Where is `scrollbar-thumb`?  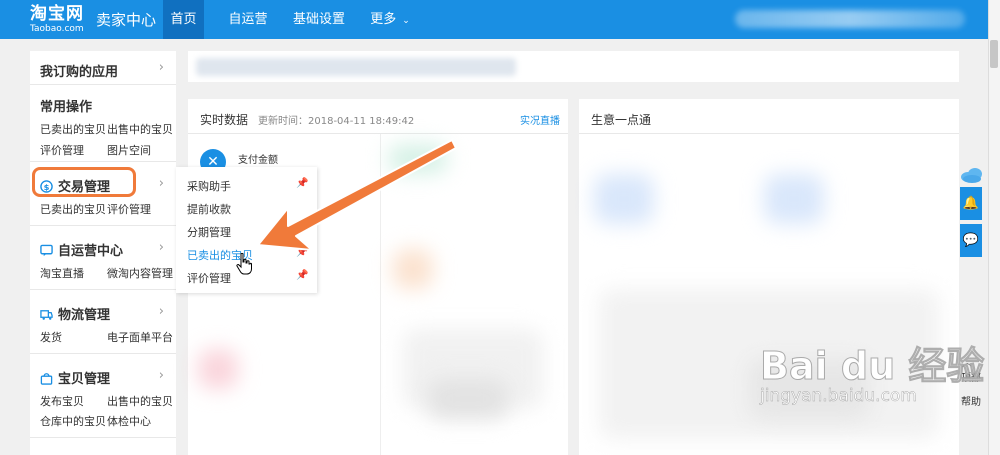 scrollbar-thumb is located at coordinates (994, 54).